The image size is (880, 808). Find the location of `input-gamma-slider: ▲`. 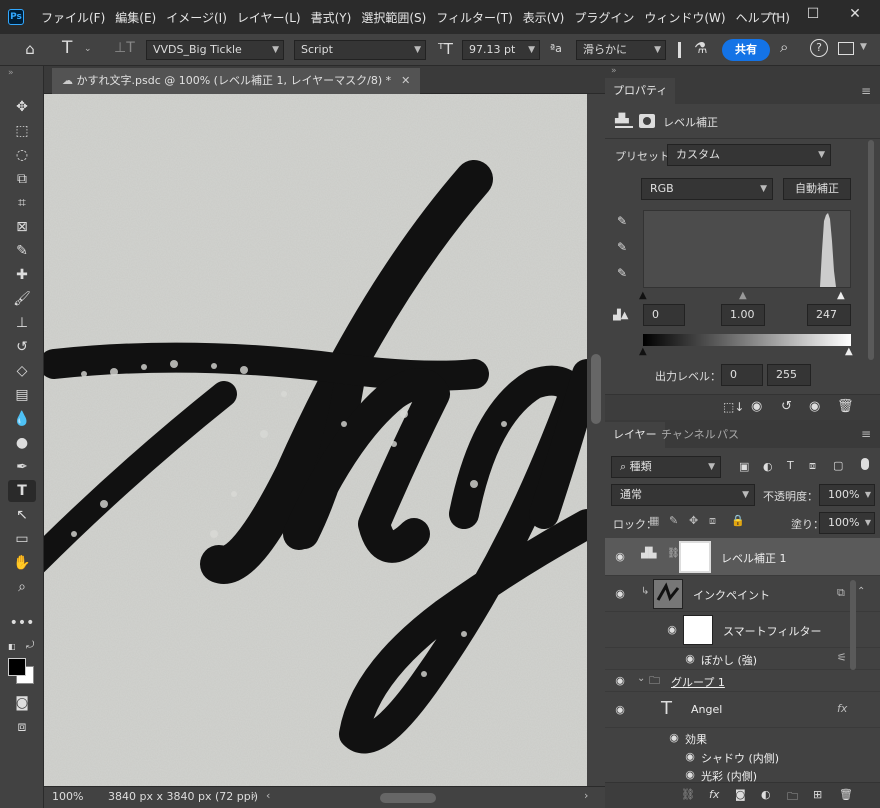

input-gamma-slider: ▲ is located at coordinates (743, 295).